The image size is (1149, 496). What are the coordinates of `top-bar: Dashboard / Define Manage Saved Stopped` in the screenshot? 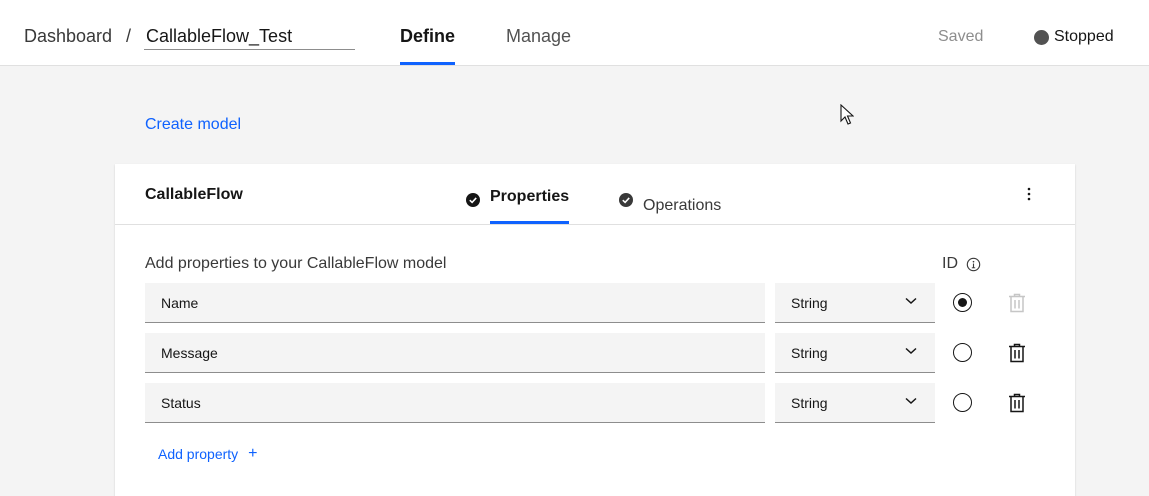 It's located at (574, 33).